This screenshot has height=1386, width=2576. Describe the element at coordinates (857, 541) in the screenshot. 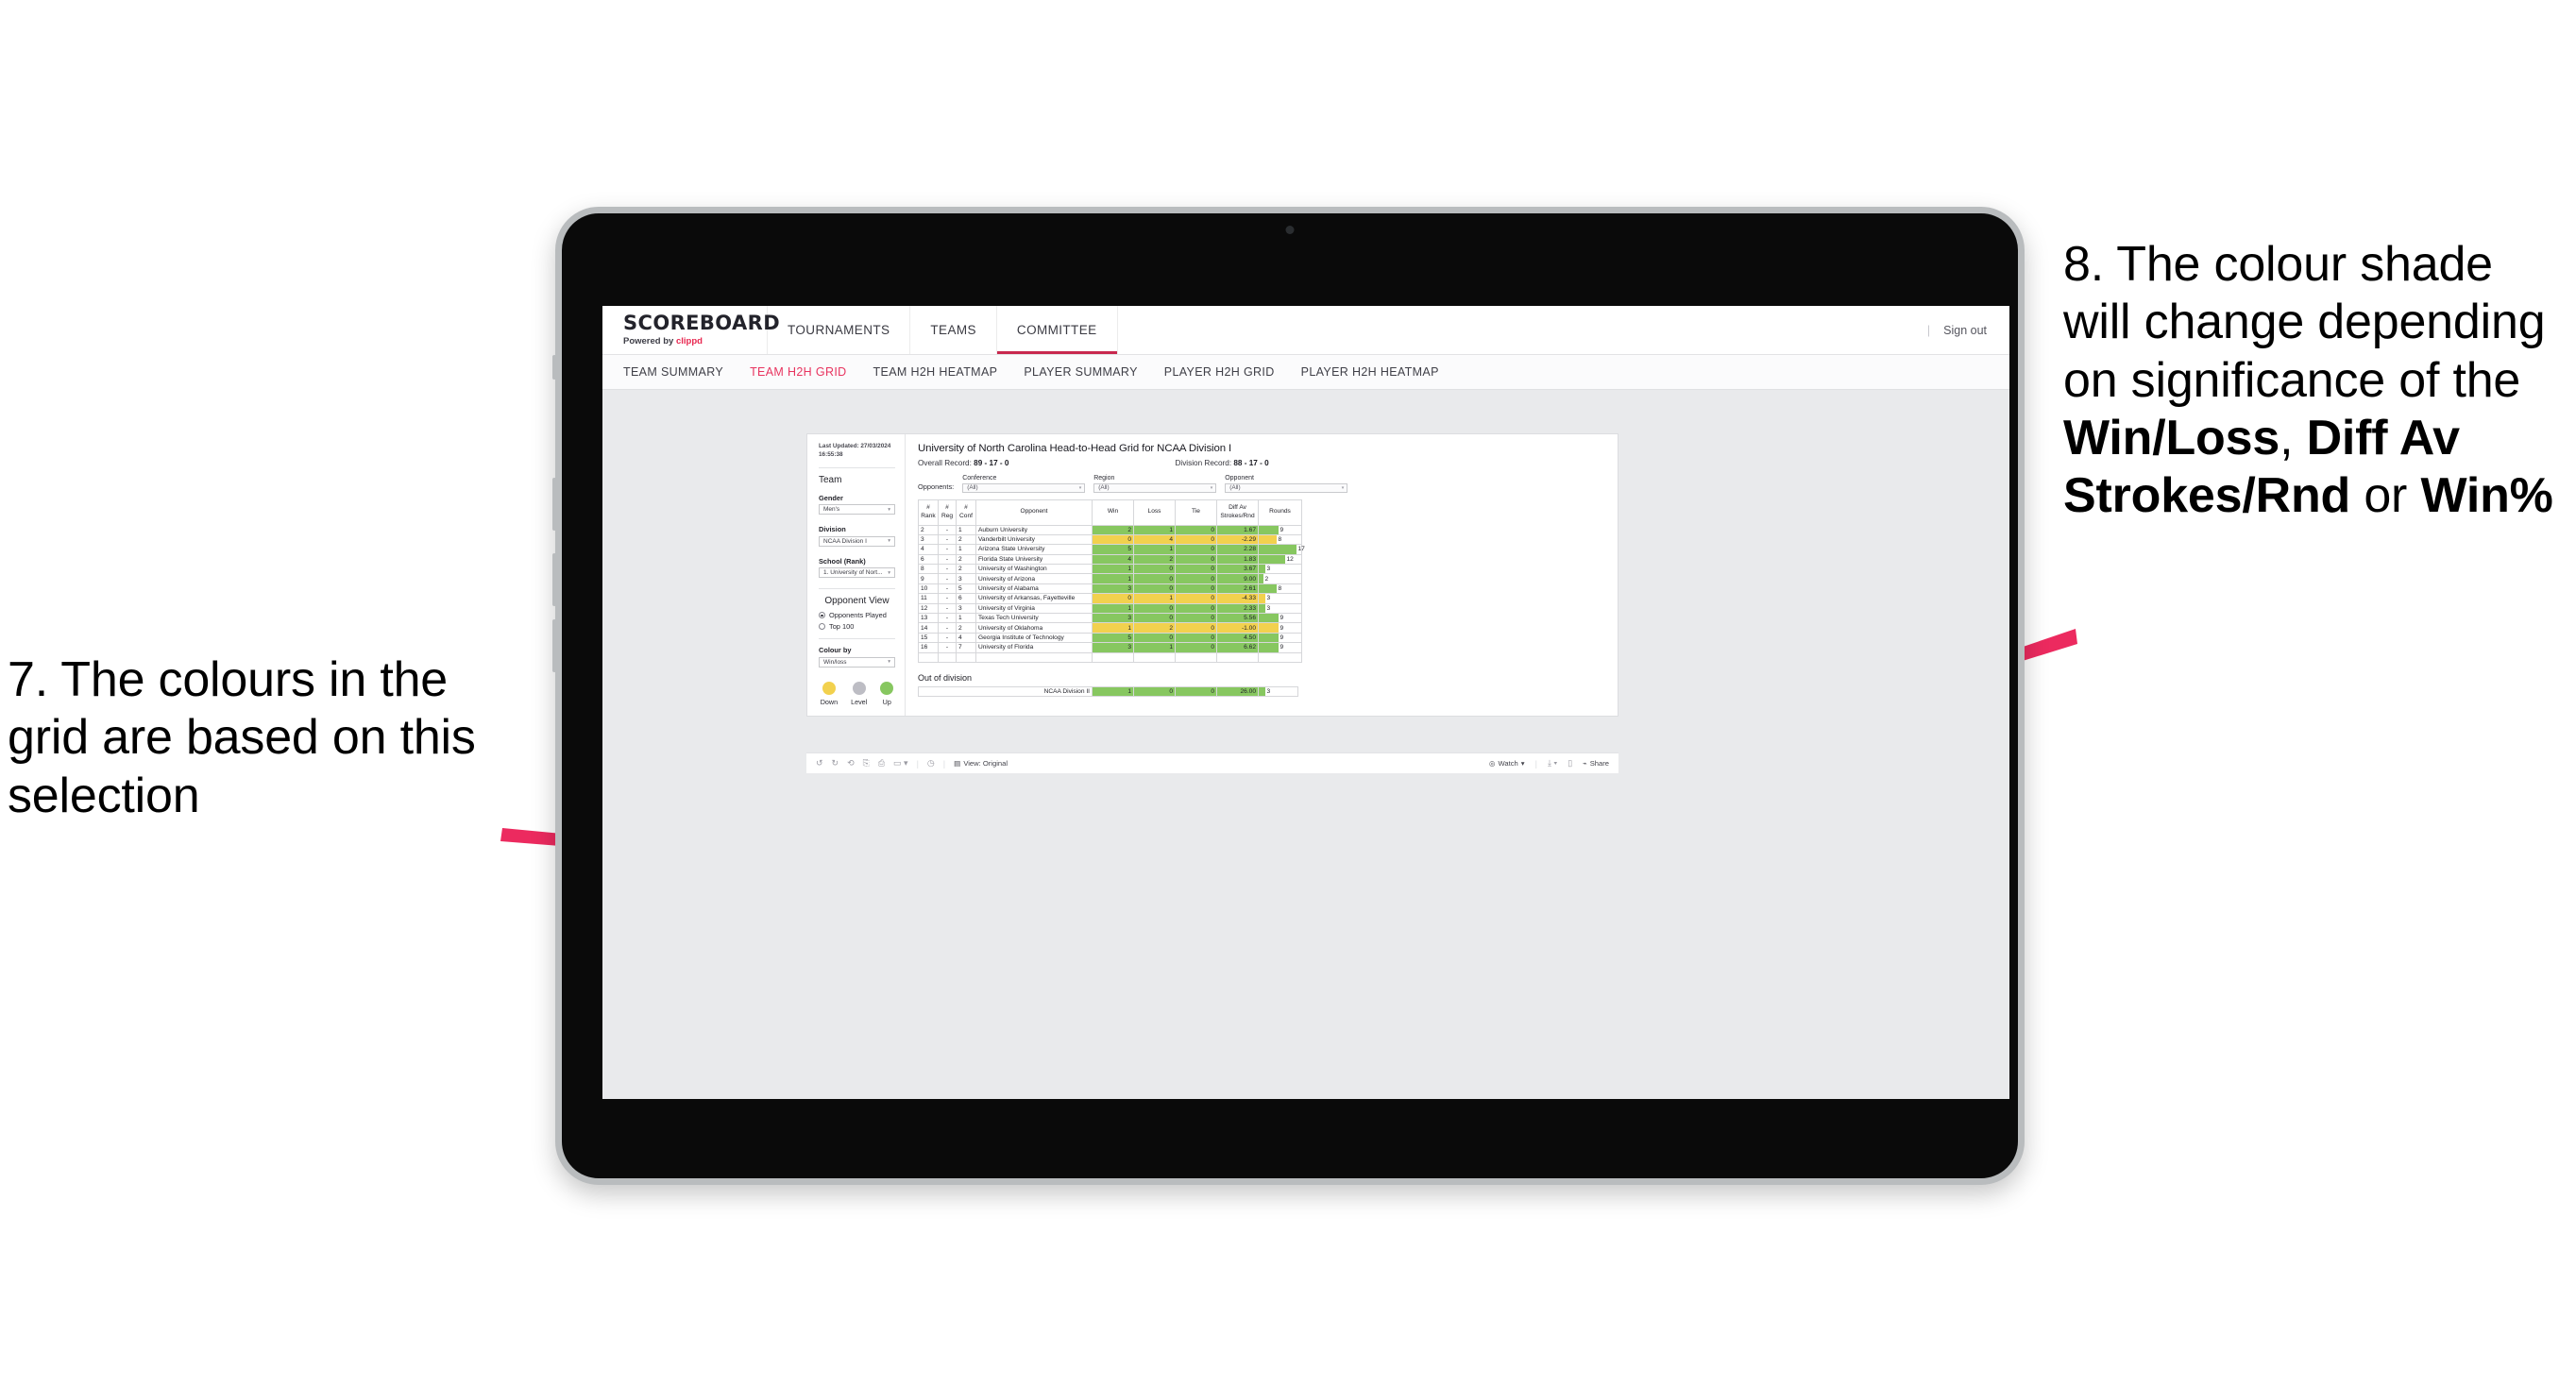

I see `division-select: NCAA Division I` at that location.